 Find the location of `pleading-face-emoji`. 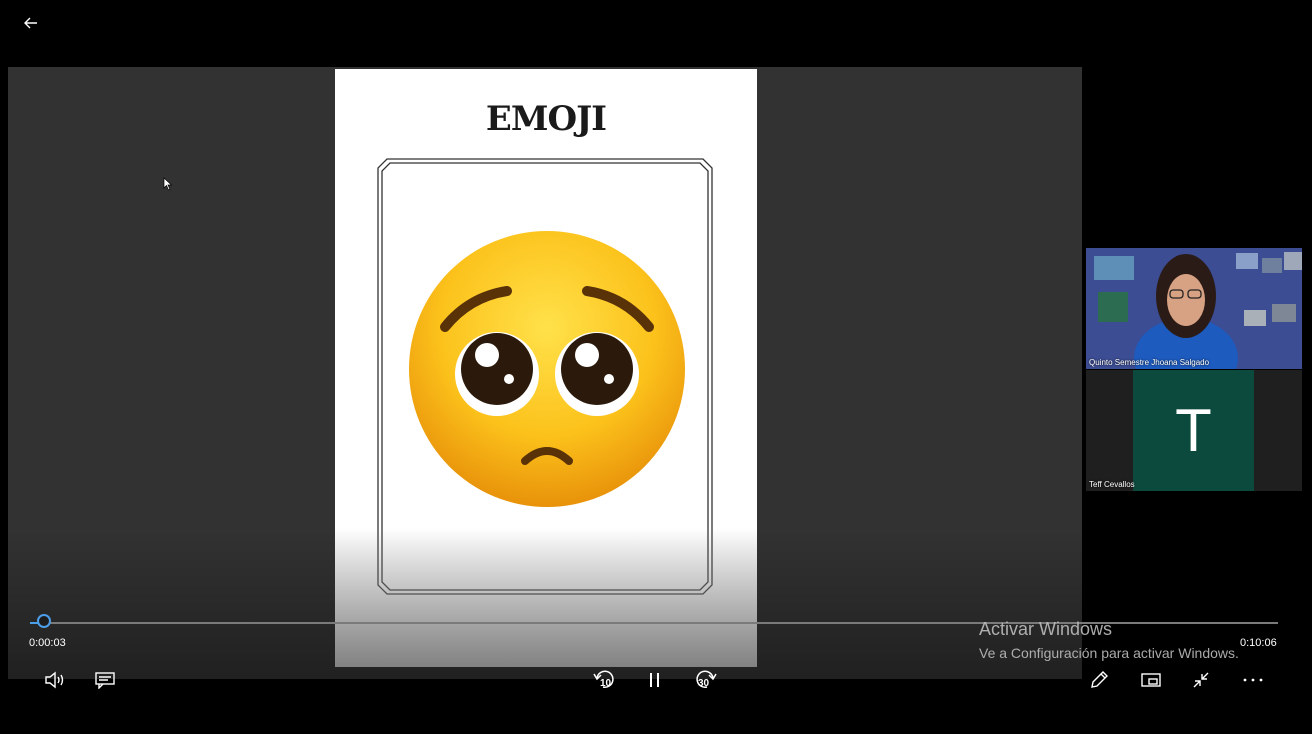

pleading-face-emoji is located at coordinates (547, 369).